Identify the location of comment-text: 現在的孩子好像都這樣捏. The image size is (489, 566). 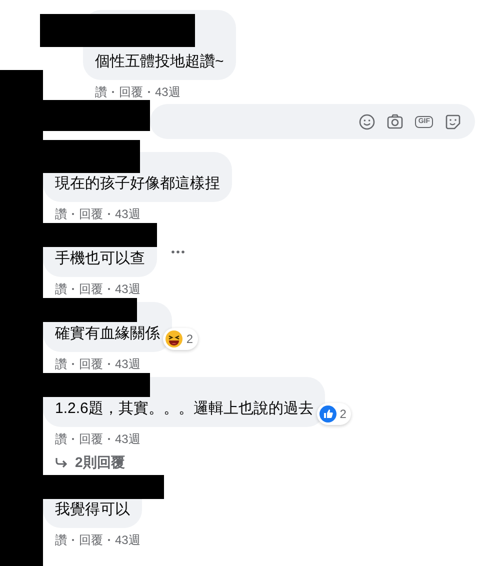
(137, 184).